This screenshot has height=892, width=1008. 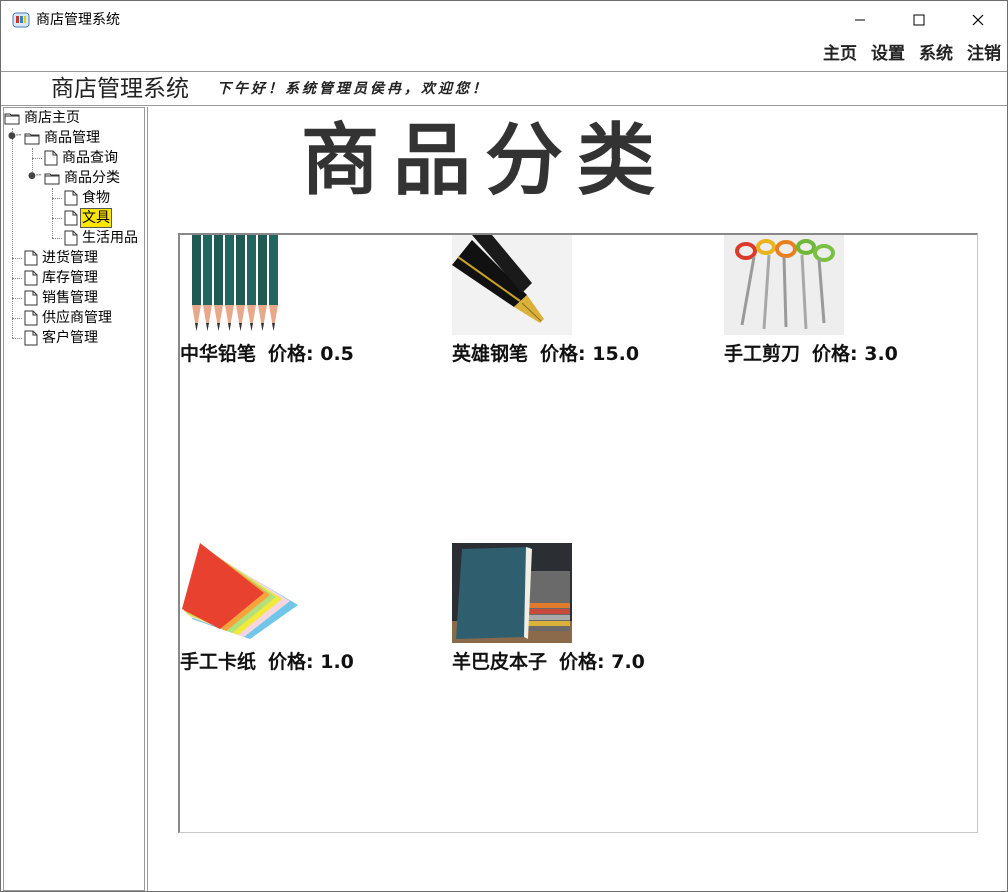 I want to click on pencils-image, so click(x=240, y=285).